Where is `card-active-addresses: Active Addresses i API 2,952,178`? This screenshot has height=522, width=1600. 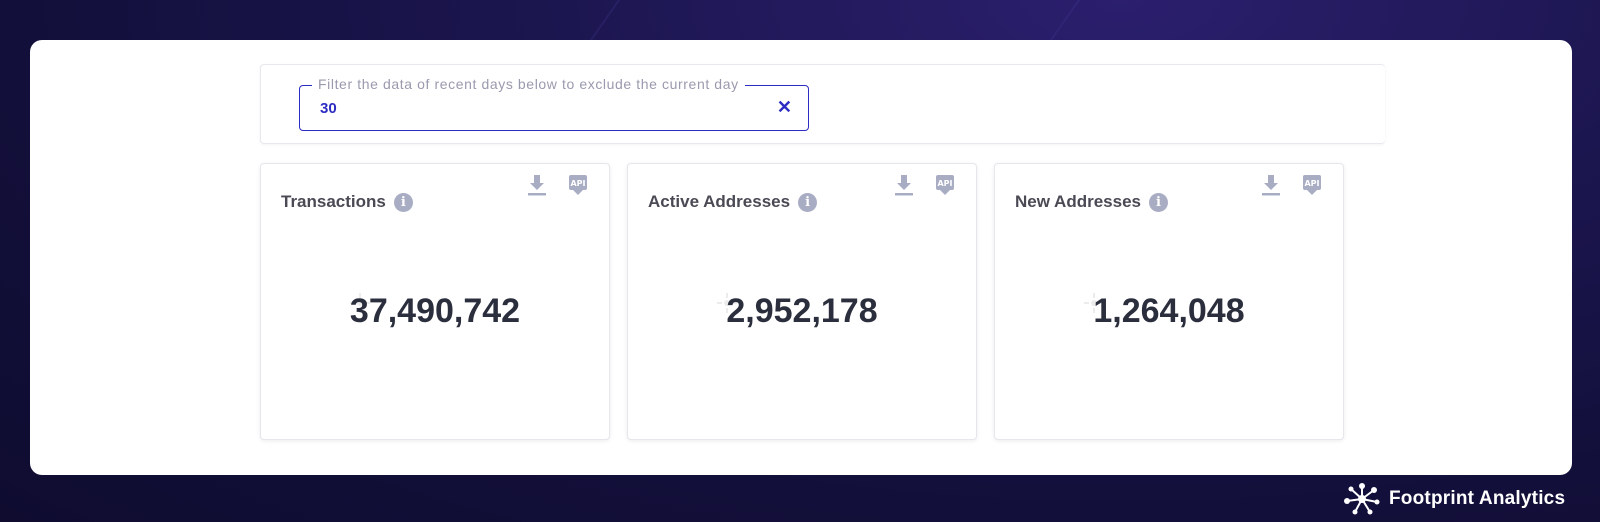
card-active-addresses: Active Addresses i API 2,952,178 is located at coordinates (802, 301).